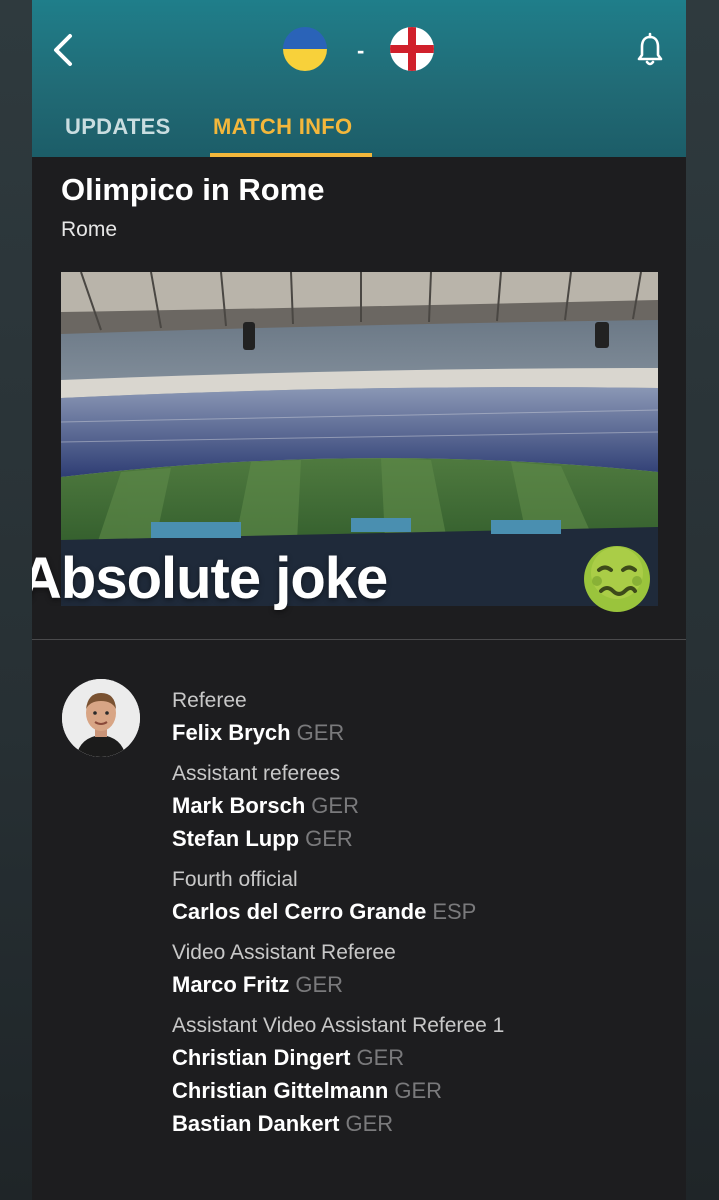 This screenshot has height=1200, width=719. What do you see at coordinates (422, 984) in the screenshot?
I see `official-row: Marco Fritz GER` at bounding box center [422, 984].